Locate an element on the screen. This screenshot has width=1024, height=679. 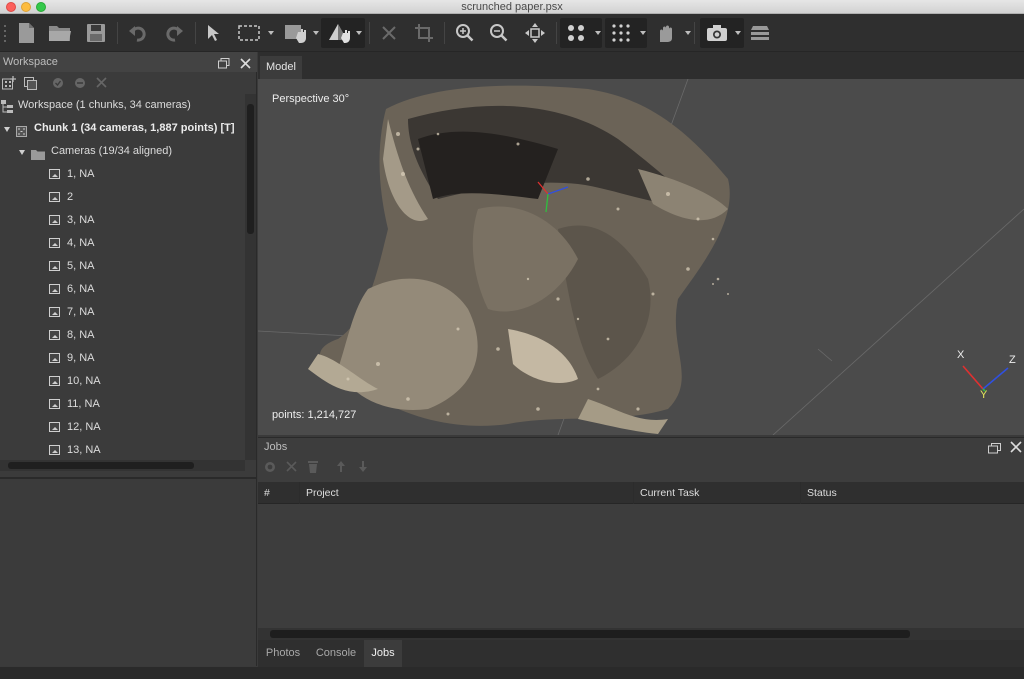
camera-item: 12, NA is located at coordinates (122, 427).